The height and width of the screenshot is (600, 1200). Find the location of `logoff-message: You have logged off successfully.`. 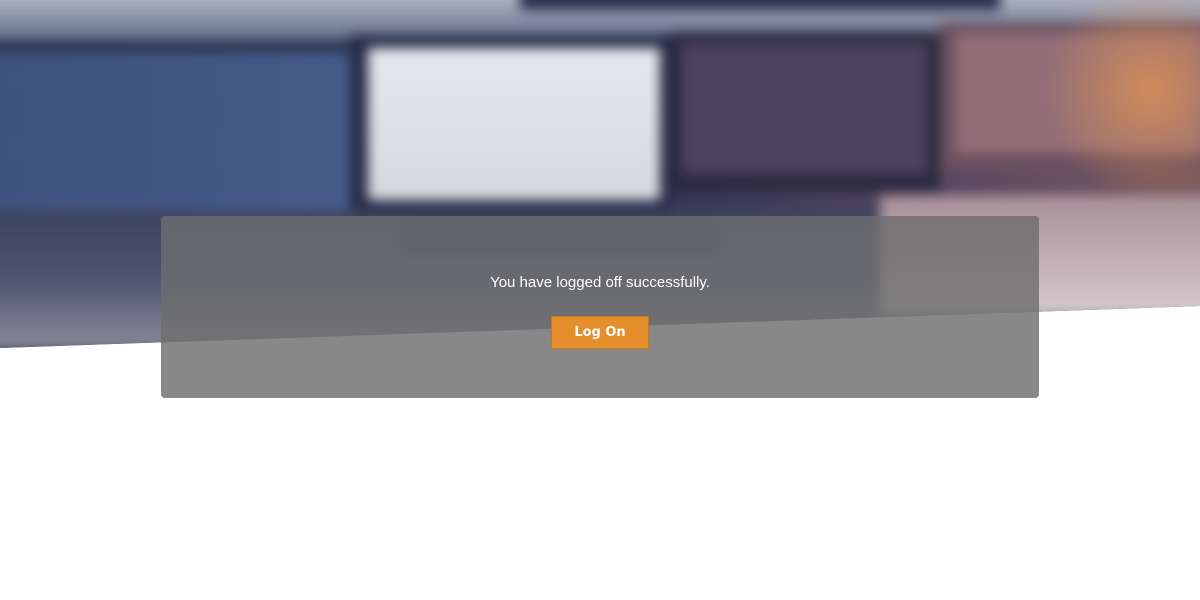

logoff-message: You have logged off successfully. is located at coordinates (600, 282).